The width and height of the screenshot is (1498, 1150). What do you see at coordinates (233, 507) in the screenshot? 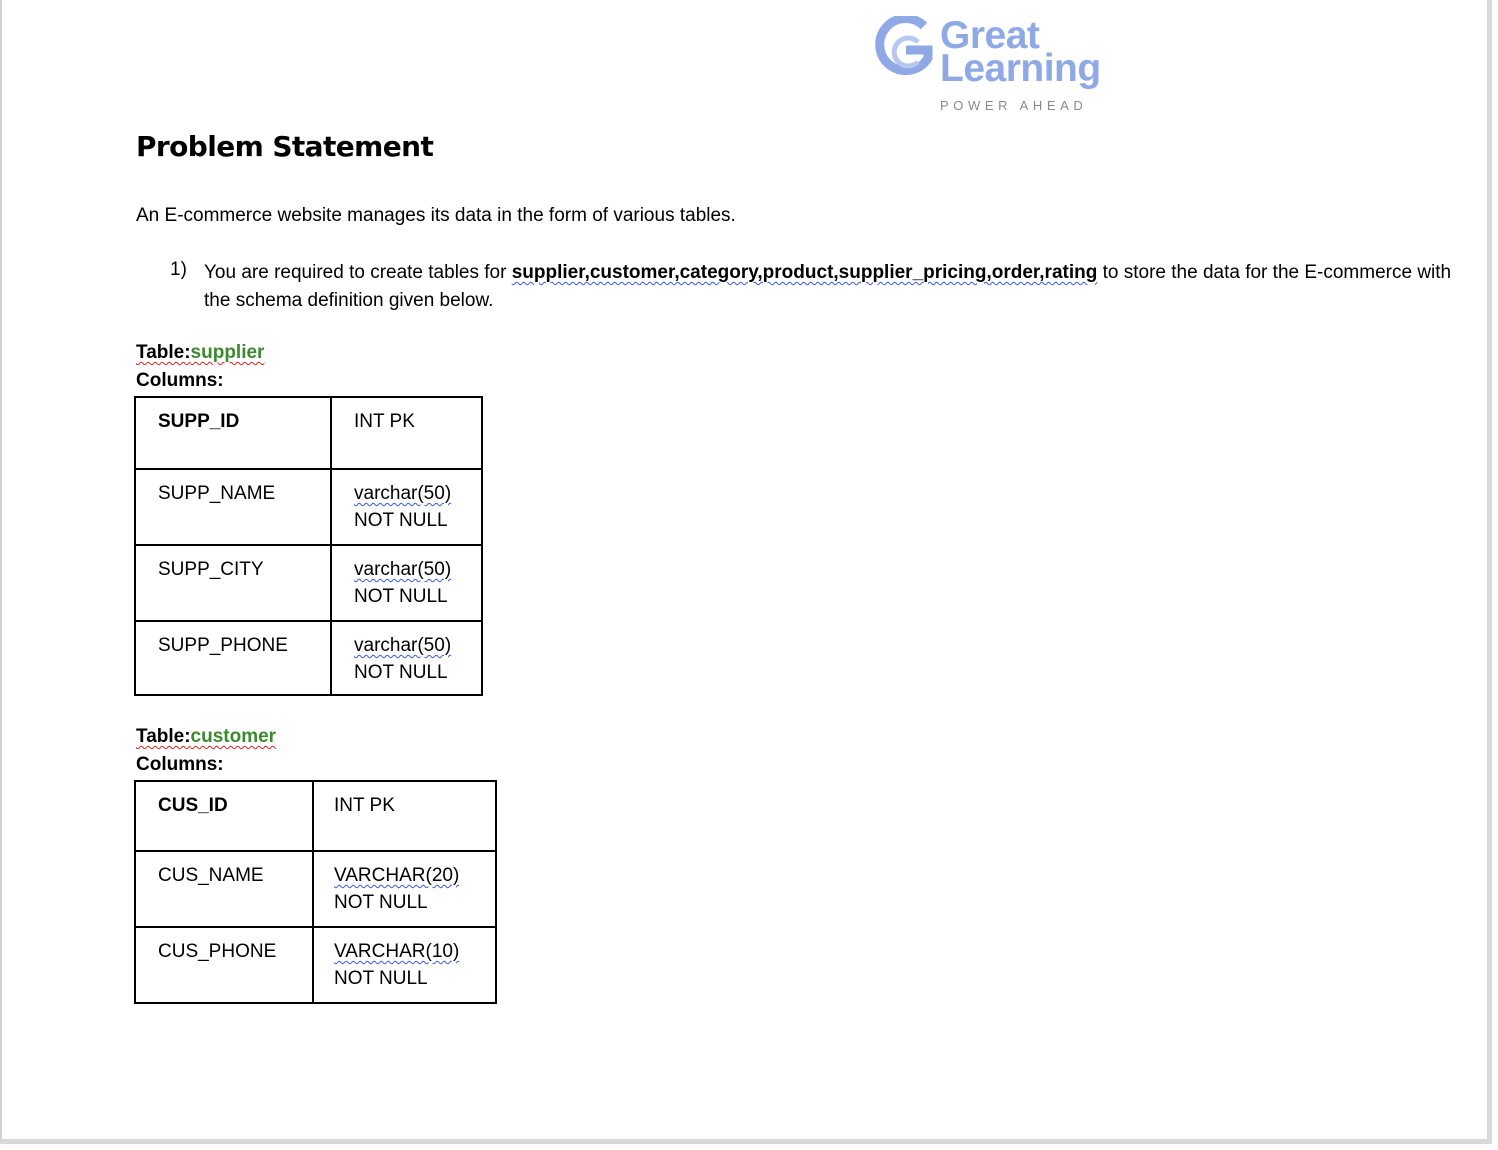
I see `column-name: SUPP_NAME` at bounding box center [233, 507].